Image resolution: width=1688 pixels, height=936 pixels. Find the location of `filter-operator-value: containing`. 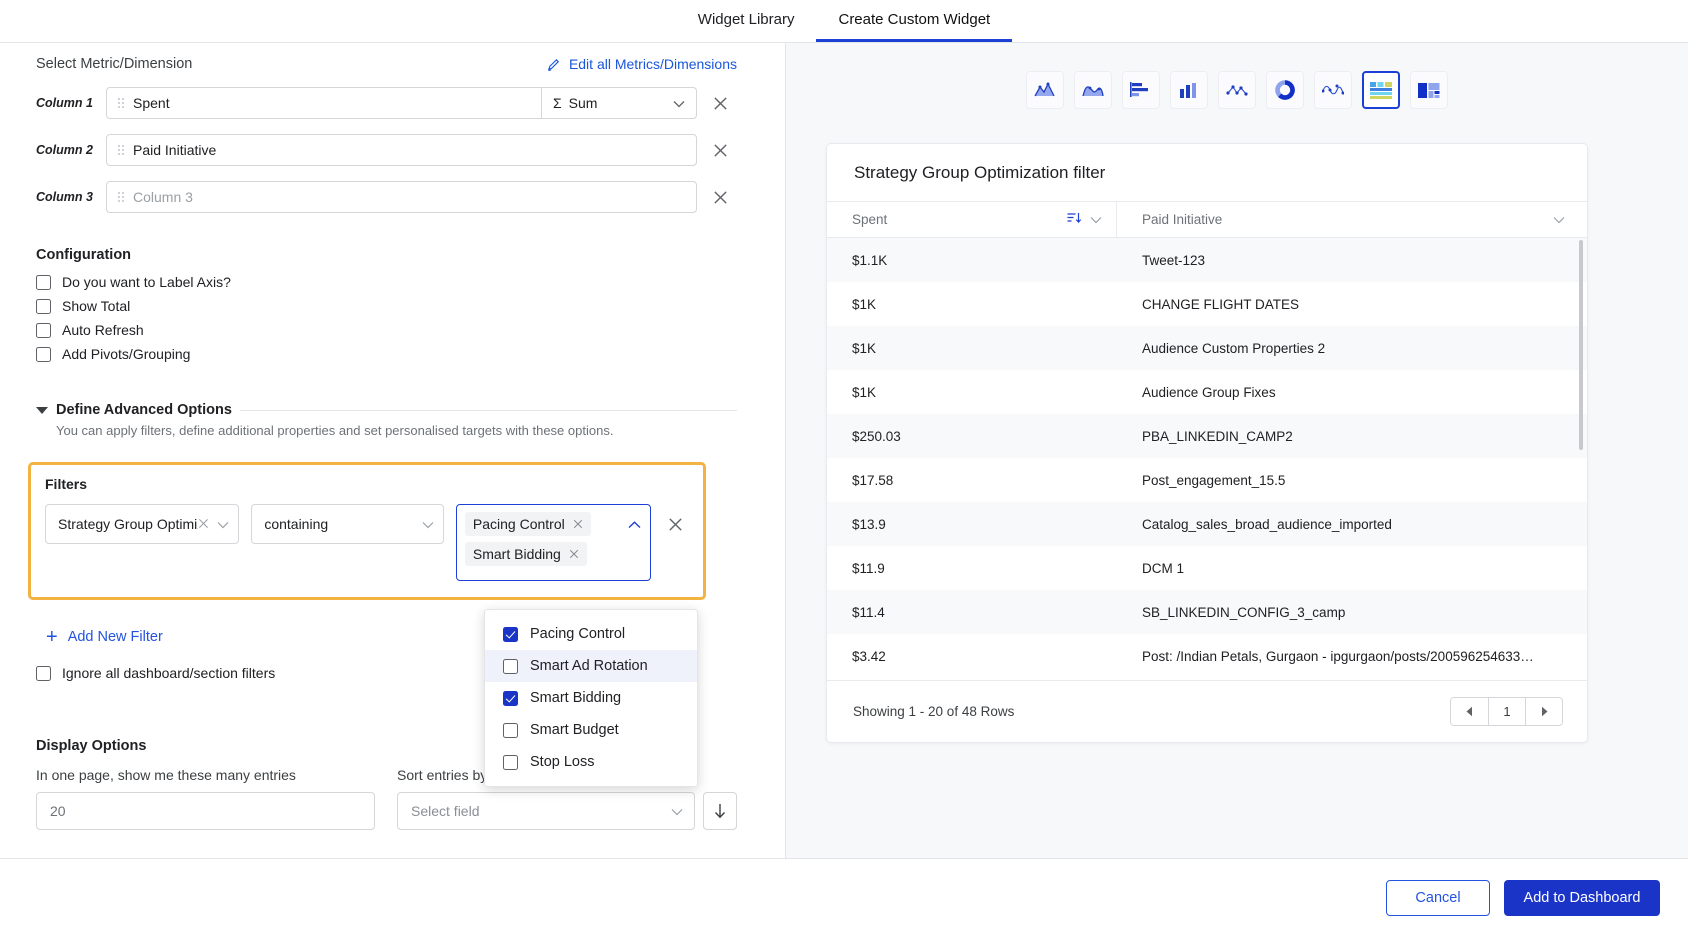

filter-operator-value: containing is located at coordinates (296, 524).